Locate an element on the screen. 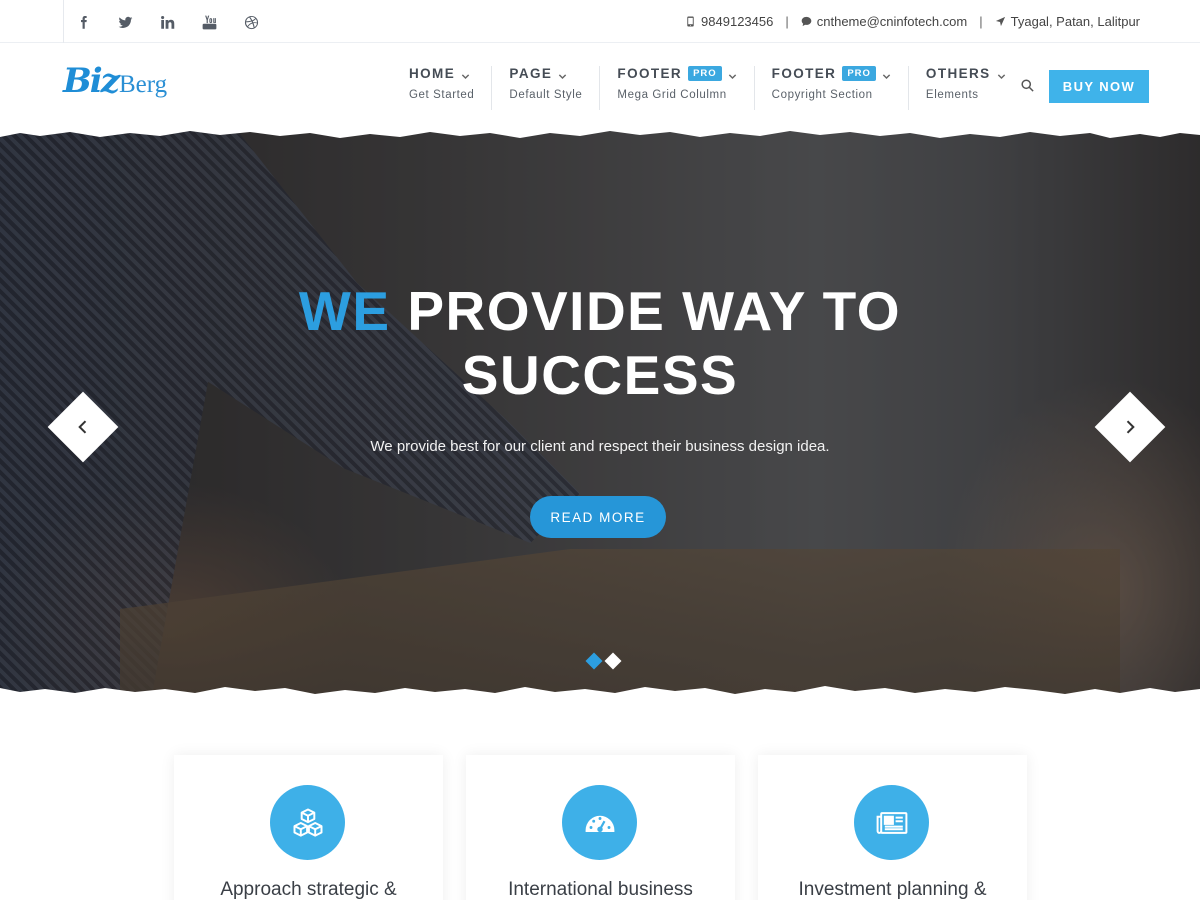 Image resolution: width=1200 pixels, height=900 pixels. slider-pagination is located at coordinates (603, 661).